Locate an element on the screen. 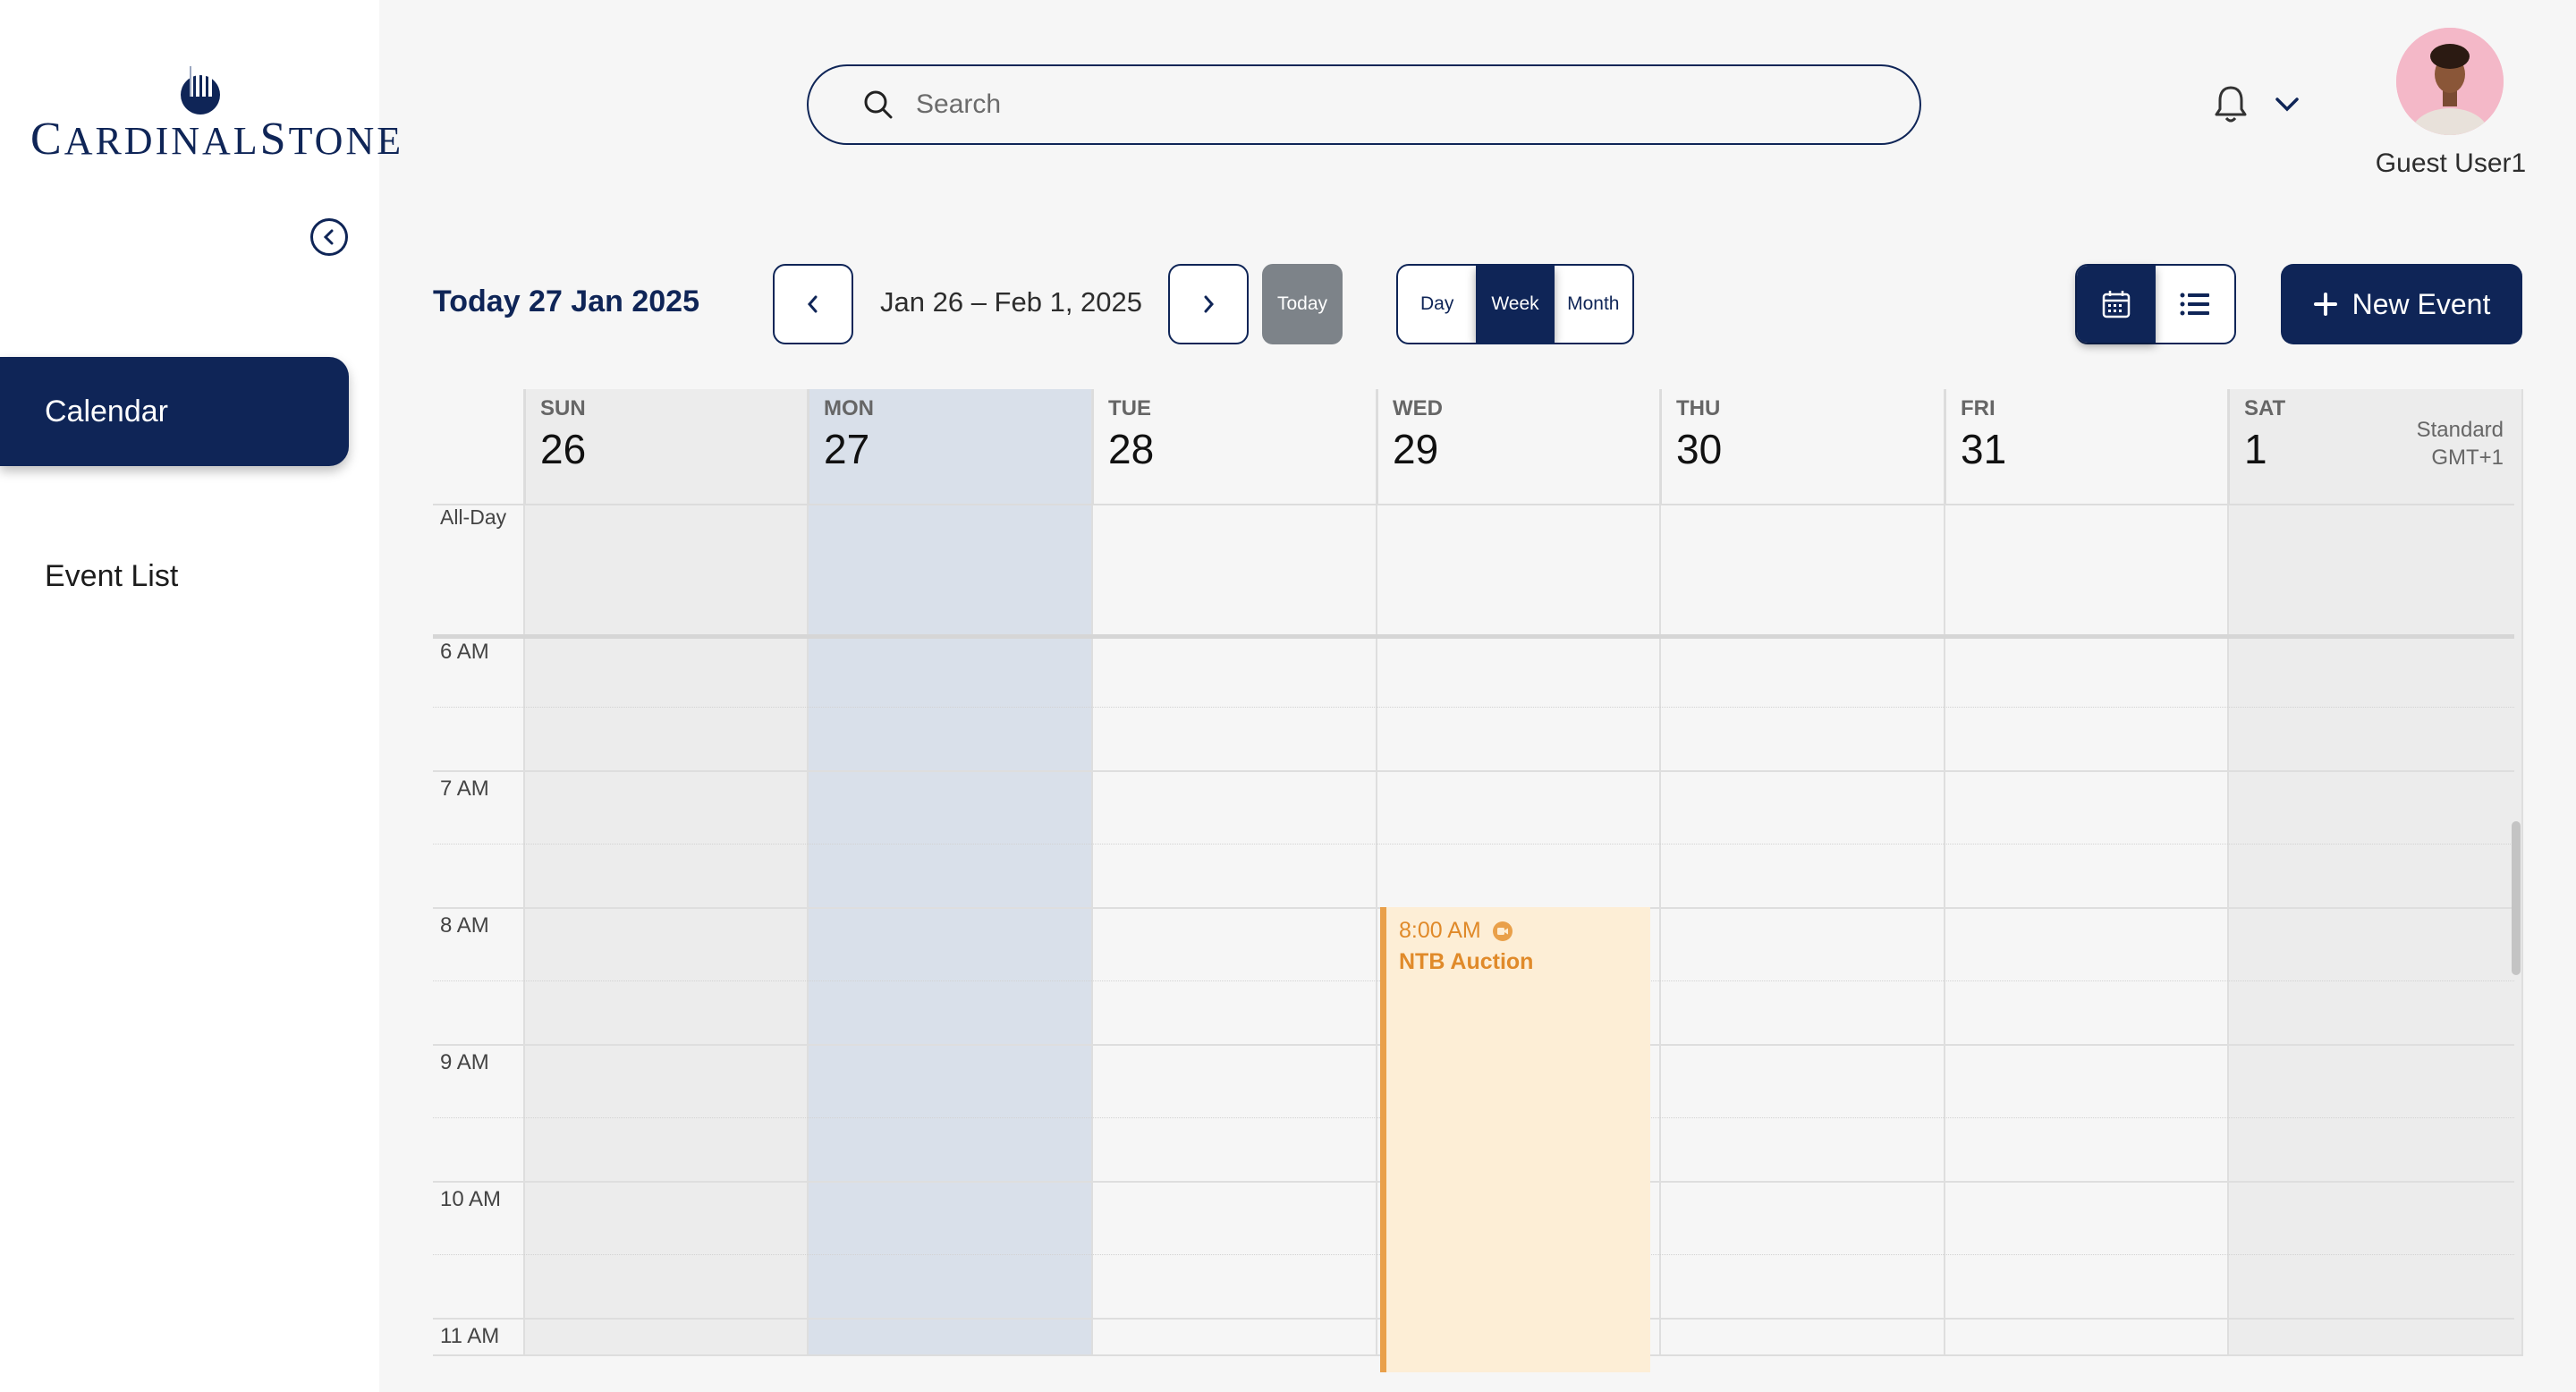  day-header-wed: WED 29 is located at coordinates (1518, 446).